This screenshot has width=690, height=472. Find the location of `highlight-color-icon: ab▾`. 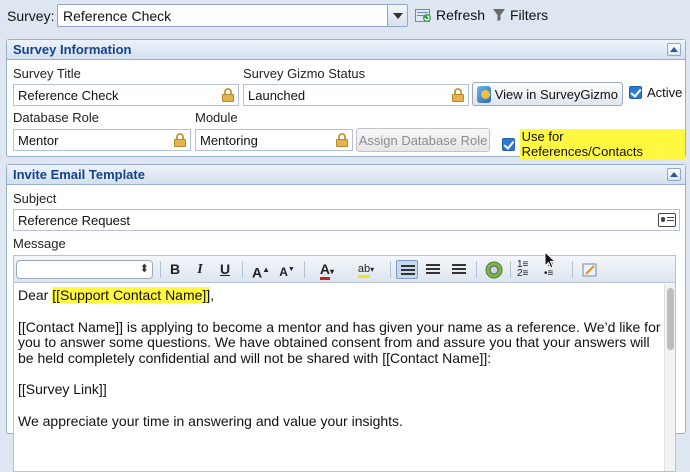

highlight-color-icon: ab▾ is located at coordinates (366, 269).